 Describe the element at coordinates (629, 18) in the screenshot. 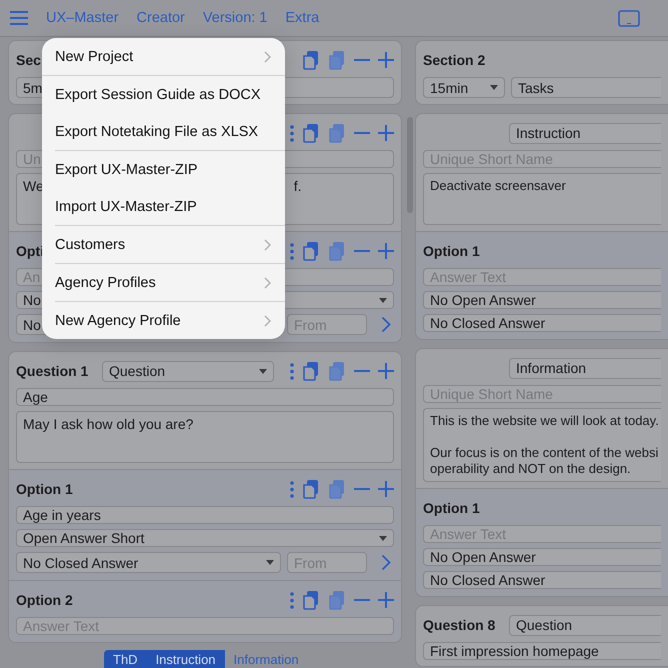

I see `tablet-icon` at that location.